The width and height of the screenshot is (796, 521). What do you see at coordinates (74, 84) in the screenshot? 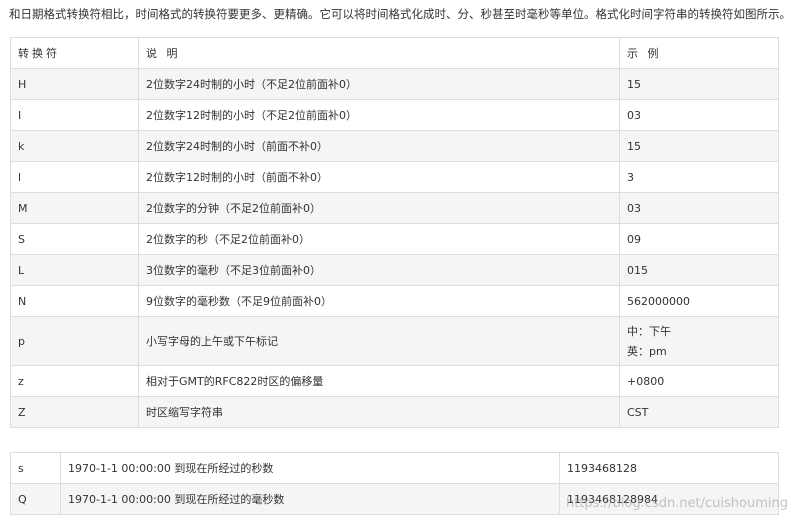
I see `symbol-cell: H` at bounding box center [74, 84].